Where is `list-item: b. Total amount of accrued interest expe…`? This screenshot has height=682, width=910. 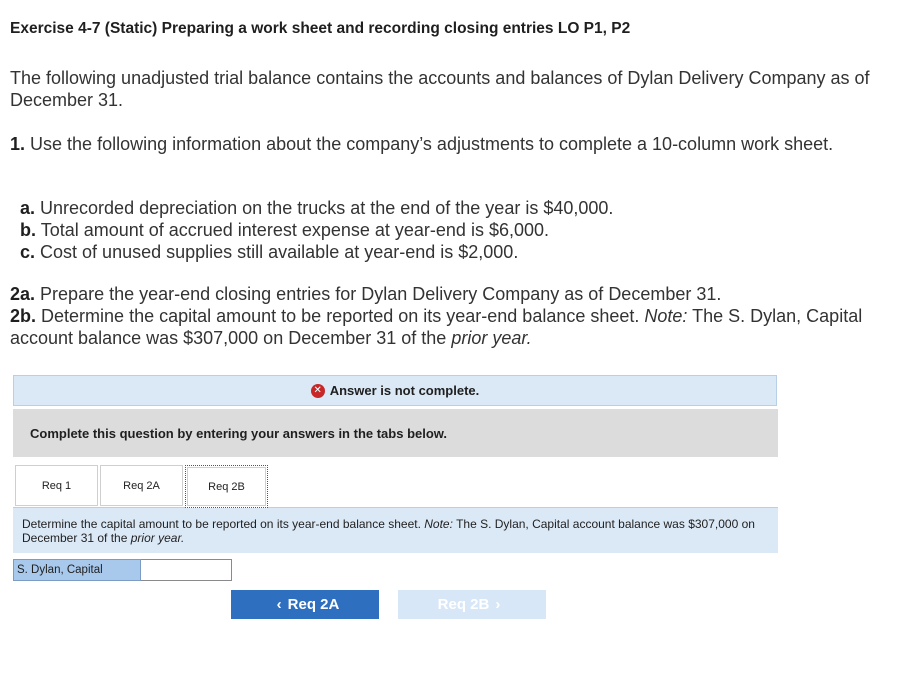 list-item: b. Total amount of accrued interest expe… is located at coordinates (316, 230).